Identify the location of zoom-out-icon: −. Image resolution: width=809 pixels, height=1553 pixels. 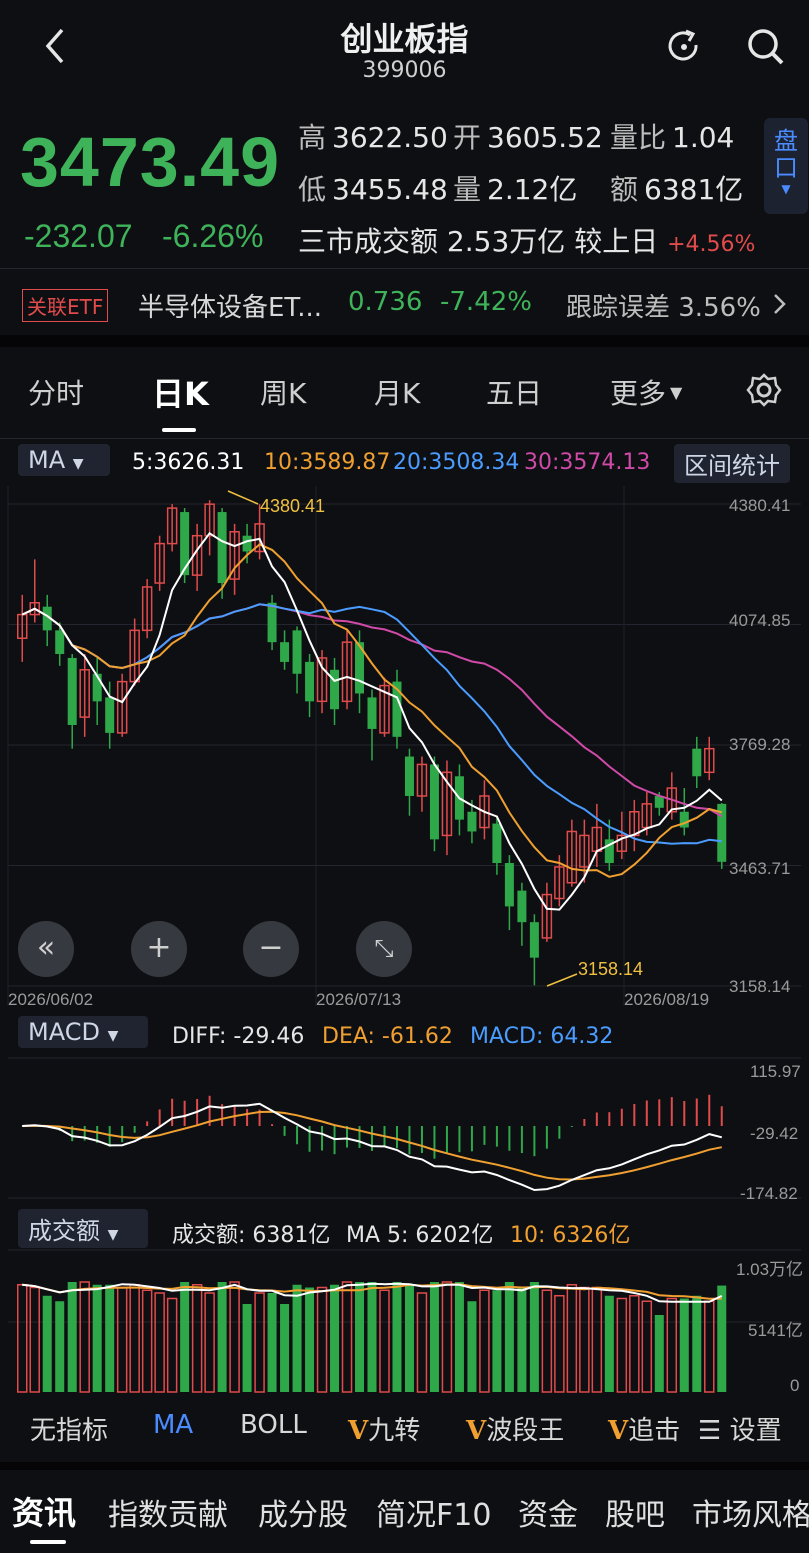
(271, 949).